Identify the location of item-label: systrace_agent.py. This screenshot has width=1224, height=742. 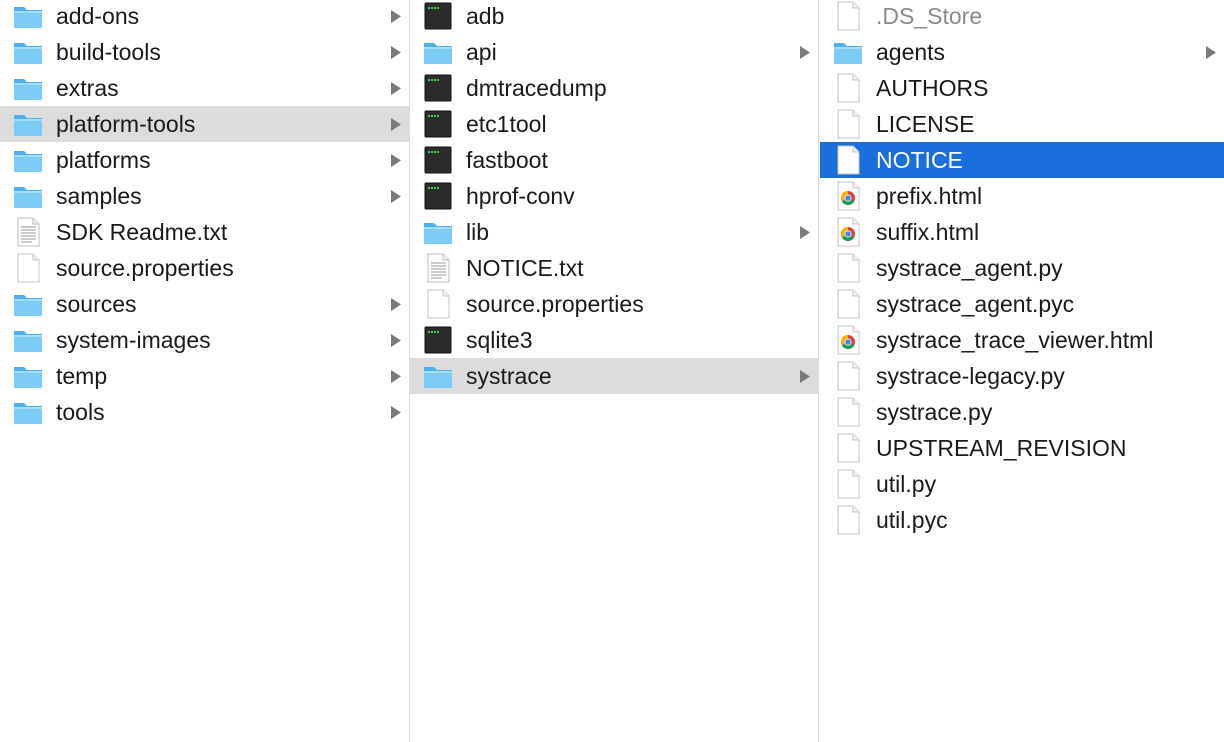
(969, 268).